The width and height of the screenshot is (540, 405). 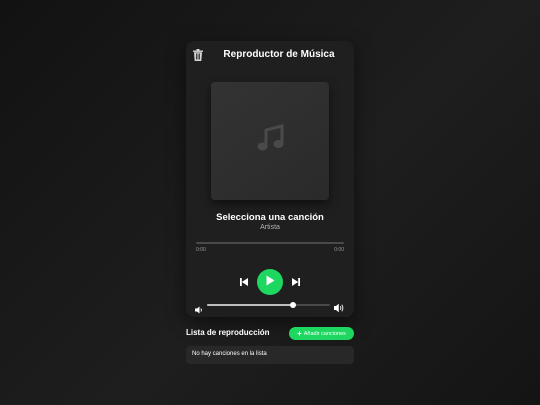 I want to click on empty-playlist-message: No hay canciones en la lista, so click(x=229, y=354).